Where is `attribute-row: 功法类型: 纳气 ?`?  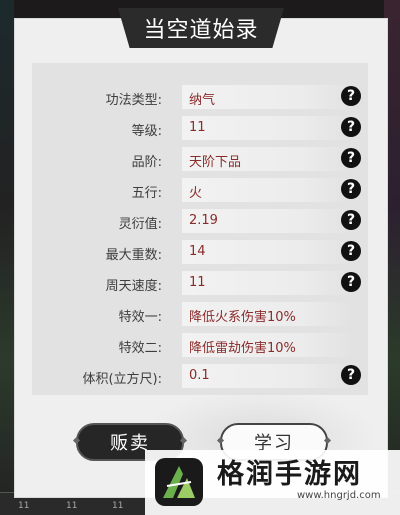
attribute-row: 功法类型: 纳气 ? is located at coordinates (200, 97).